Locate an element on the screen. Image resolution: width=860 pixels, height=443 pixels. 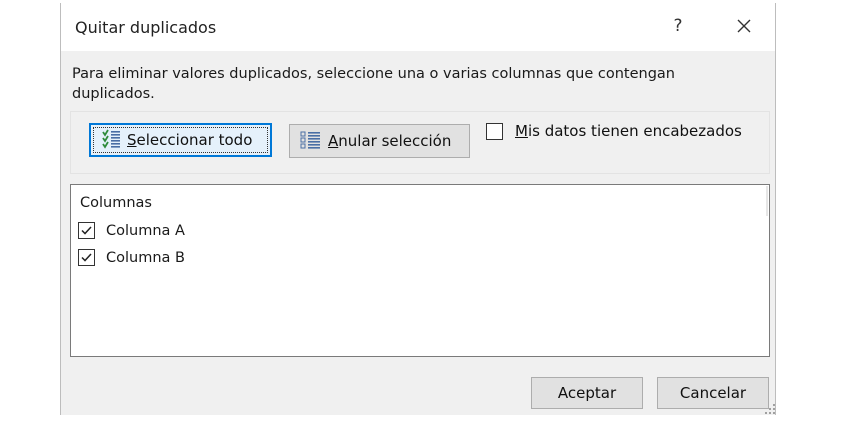
close-button is located at coordinates (744, 26).